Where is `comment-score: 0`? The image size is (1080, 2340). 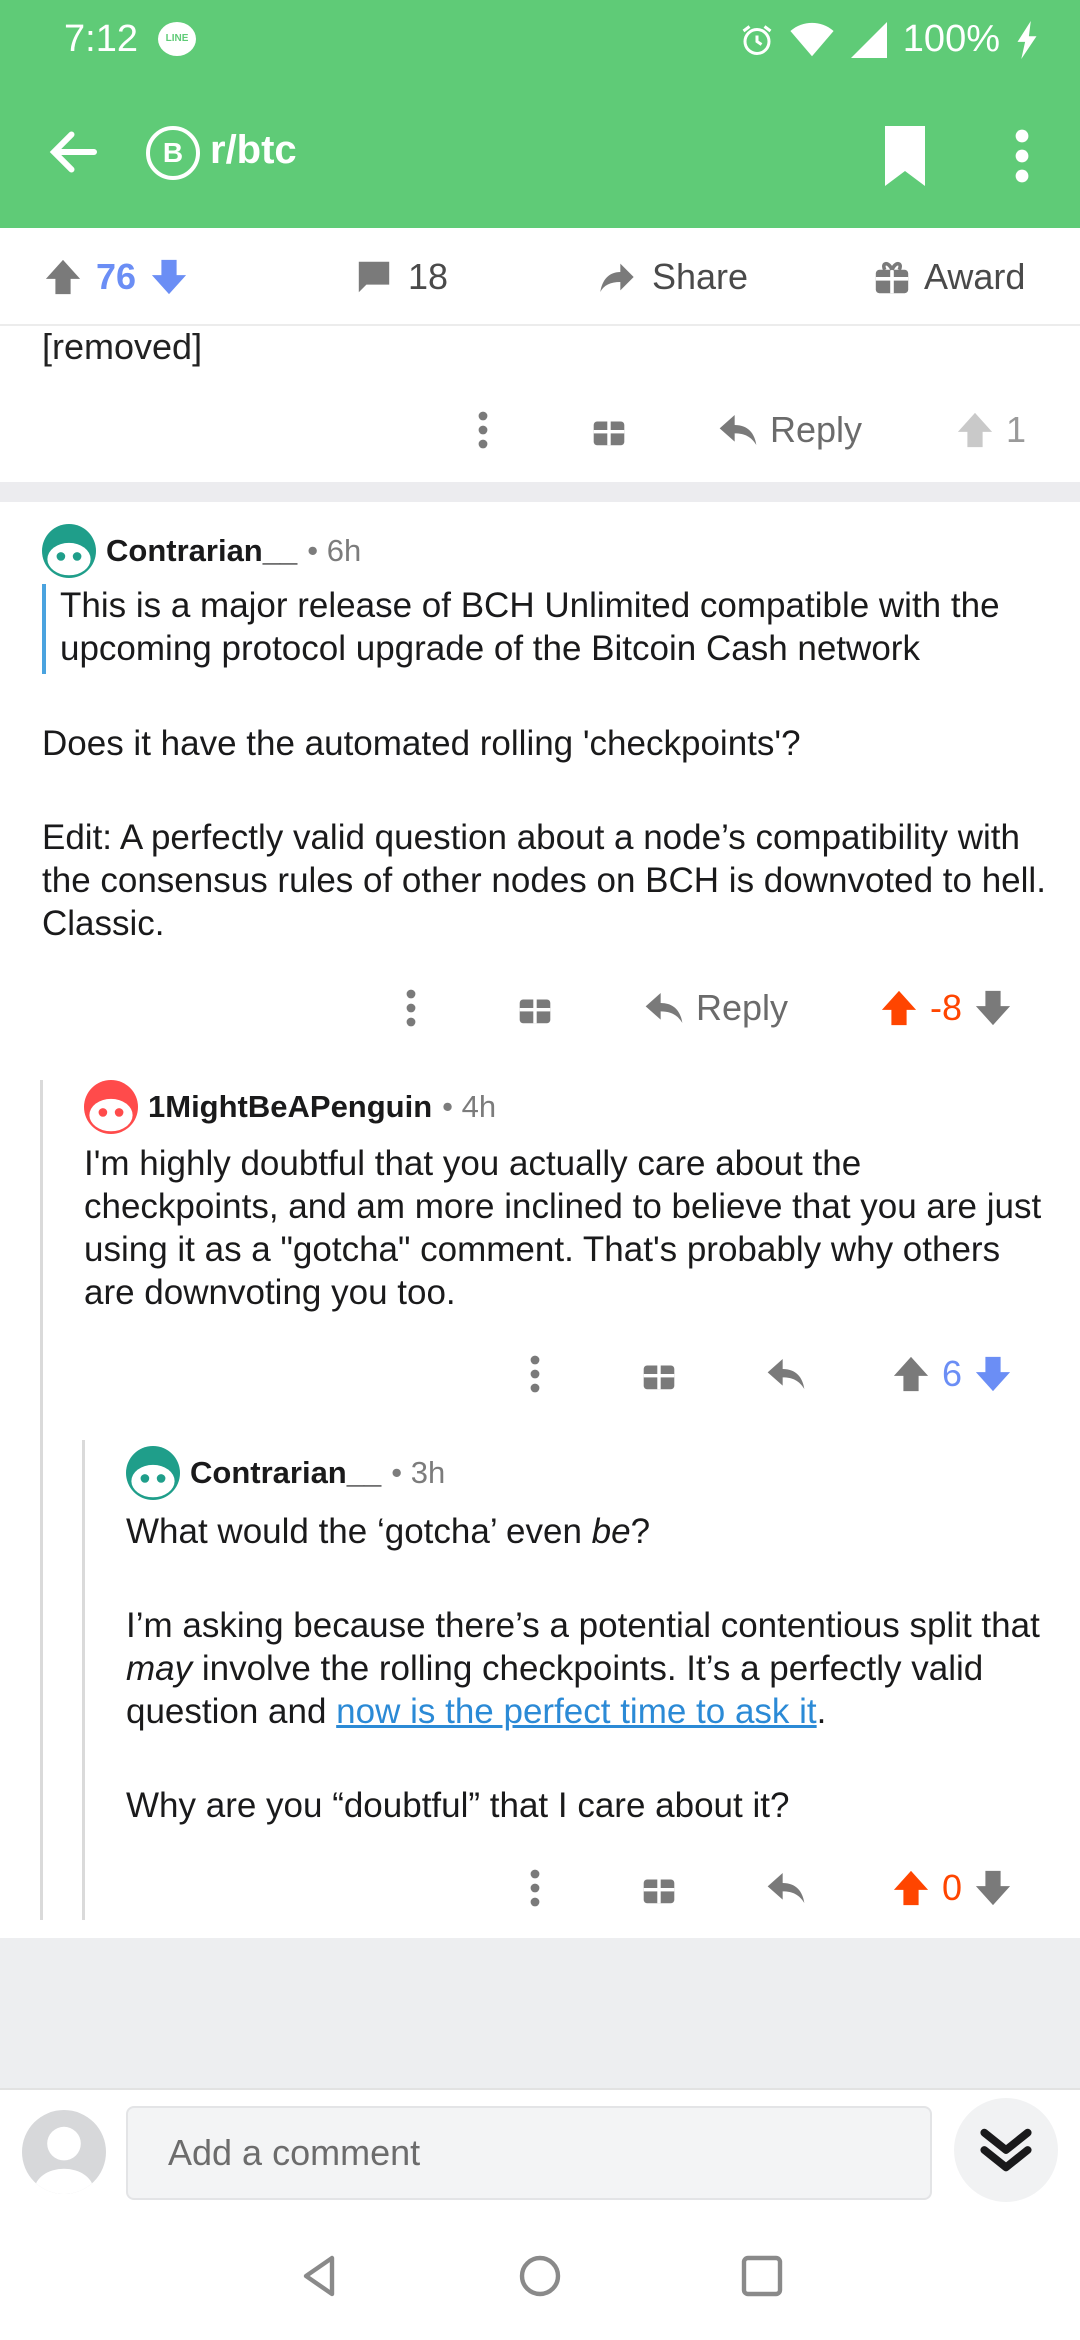 comment-score: 0 is located at coordinates (952, 1887).